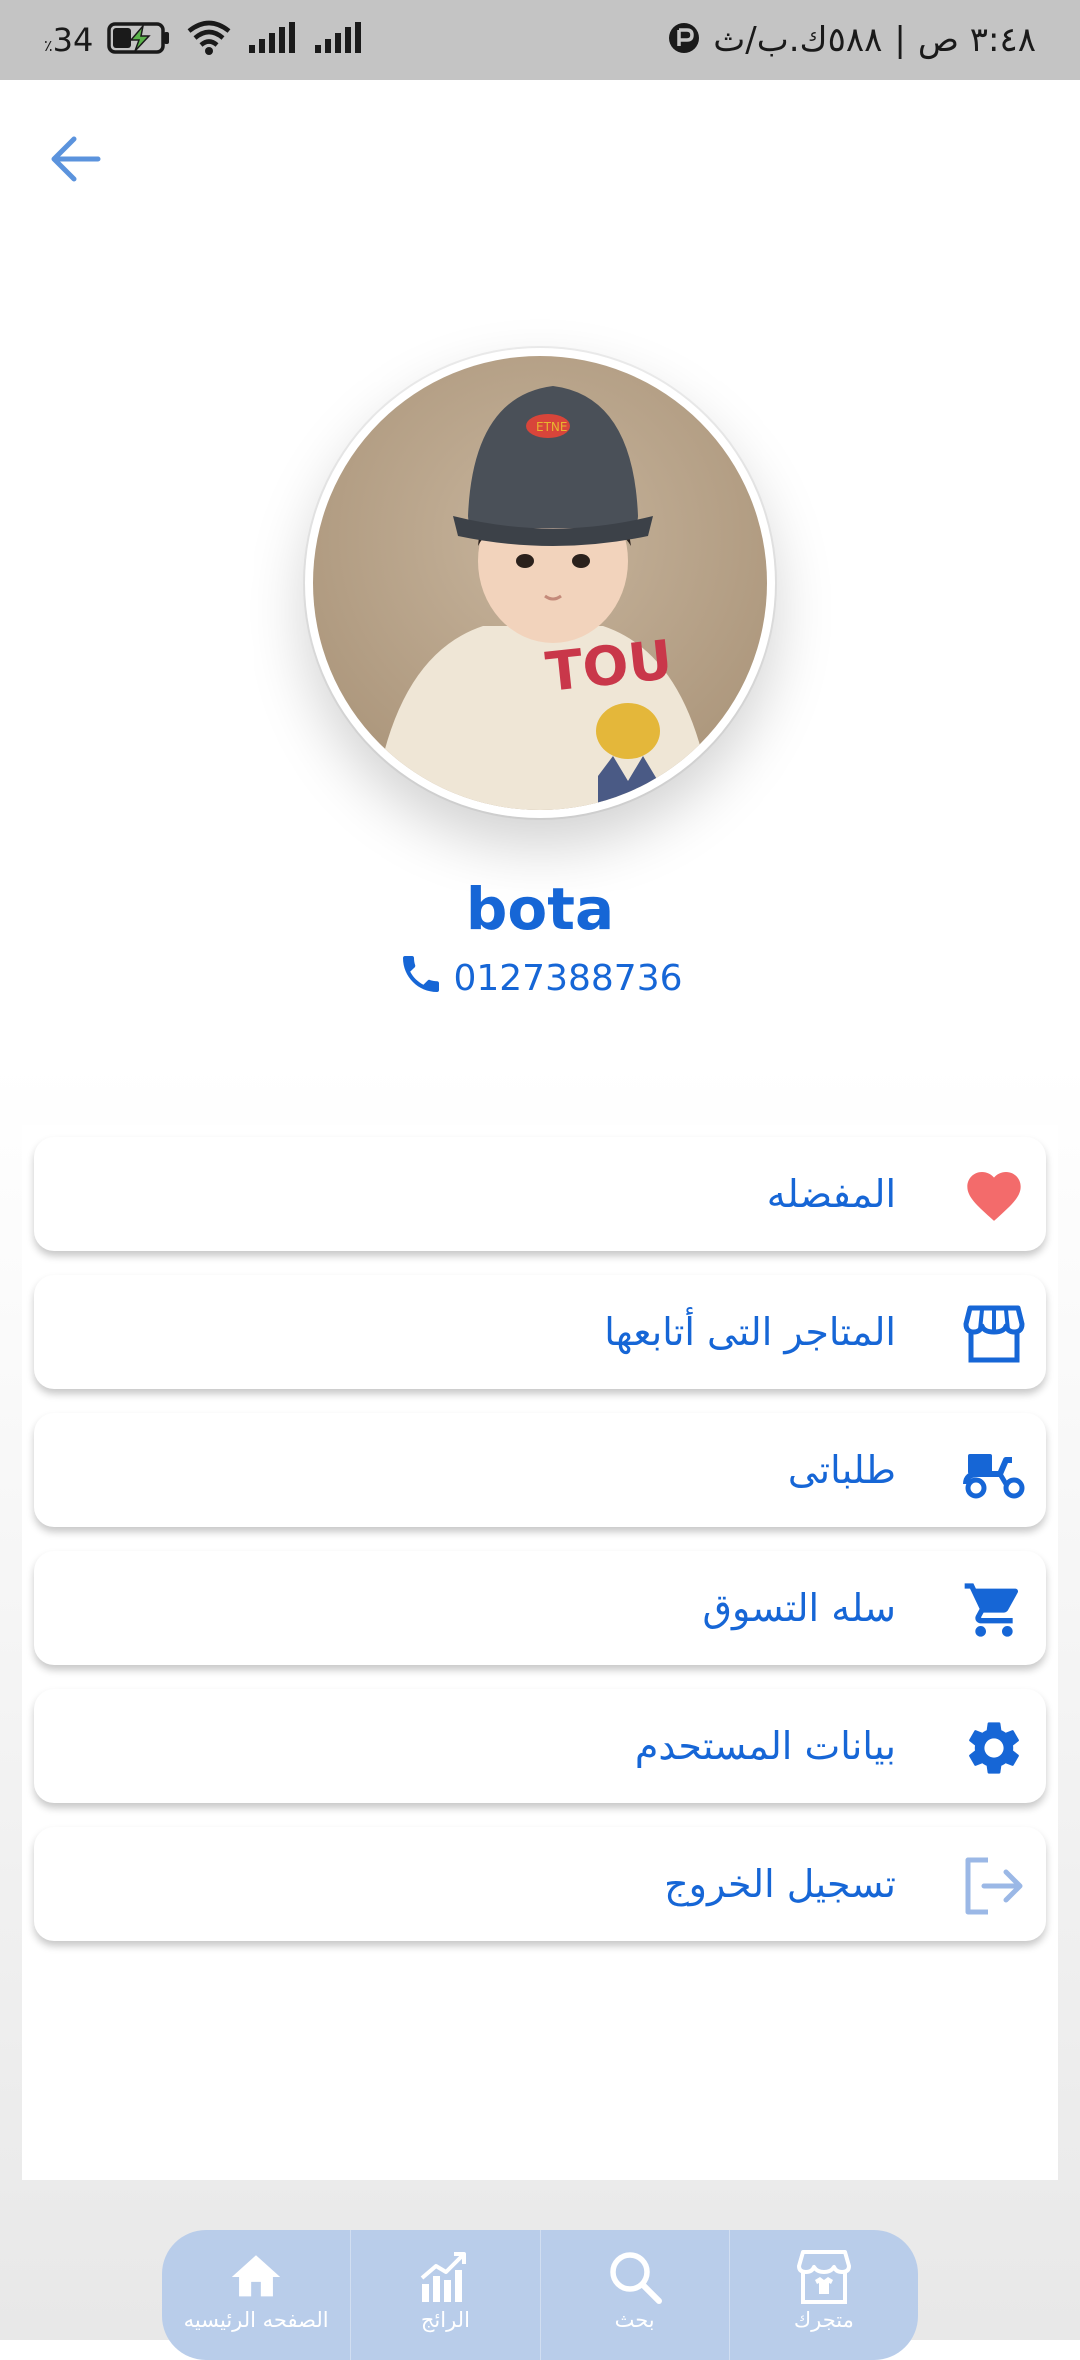 Image resolution: width=1080 pixels, height=2360 pixels. Describe the element at coordinates (831, 1194) in the screenshot. I see `menu-label-favorites: المفضله` at that location.